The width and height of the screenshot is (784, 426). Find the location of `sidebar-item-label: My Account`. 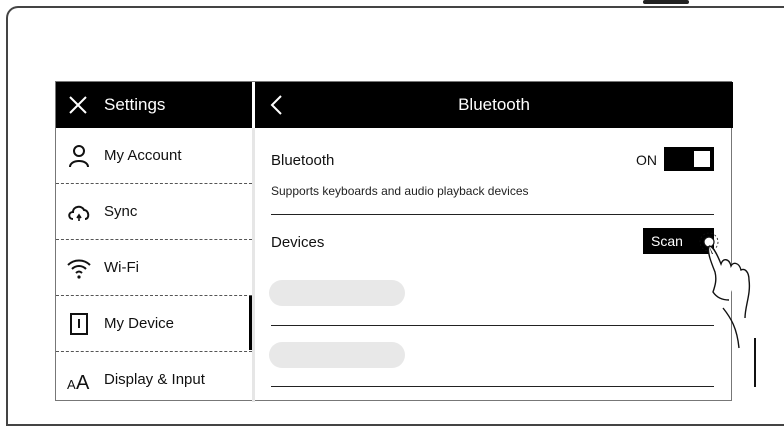

sidebar-item-label: My Account is located at coordinates (143, 155).